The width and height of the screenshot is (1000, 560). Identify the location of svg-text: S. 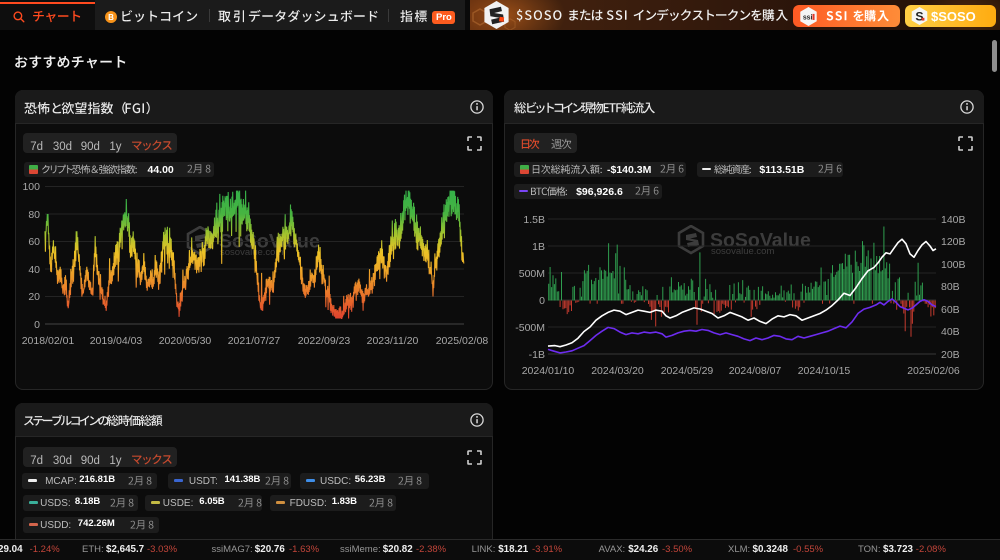
(919, 17).